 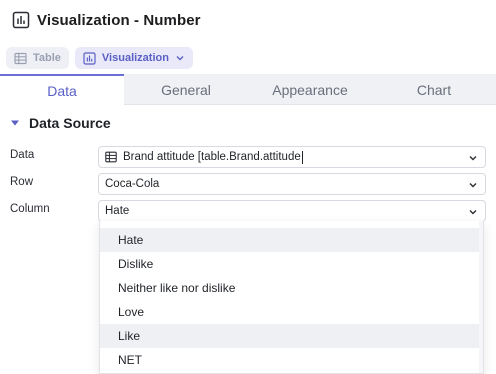 I want to click on data-select-value: Brand attitude [table.Brand.attitude, so click(x=212, y=157).